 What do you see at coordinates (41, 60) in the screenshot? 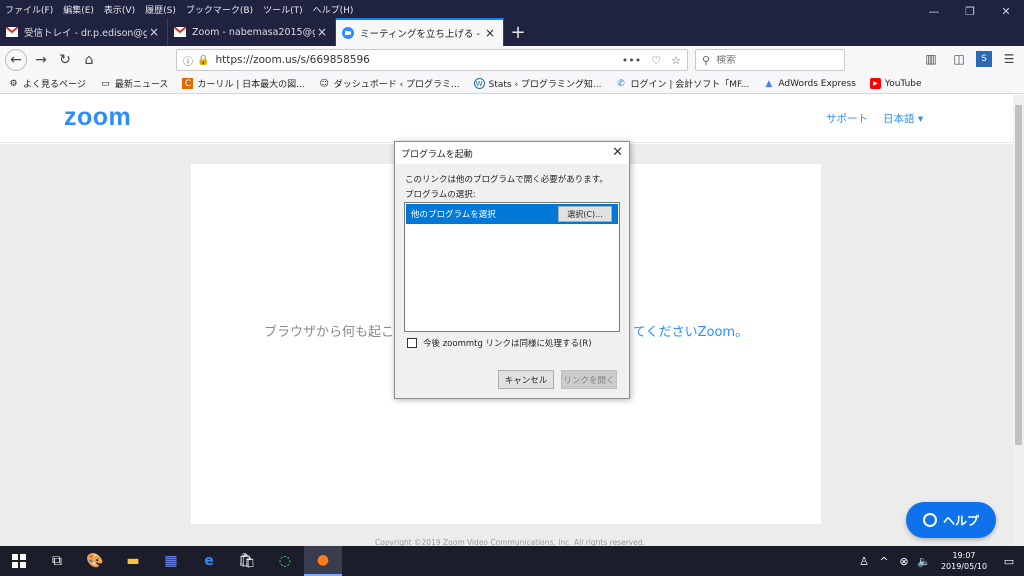
I see `forward-icon: →` at bounding box center [41, 60].